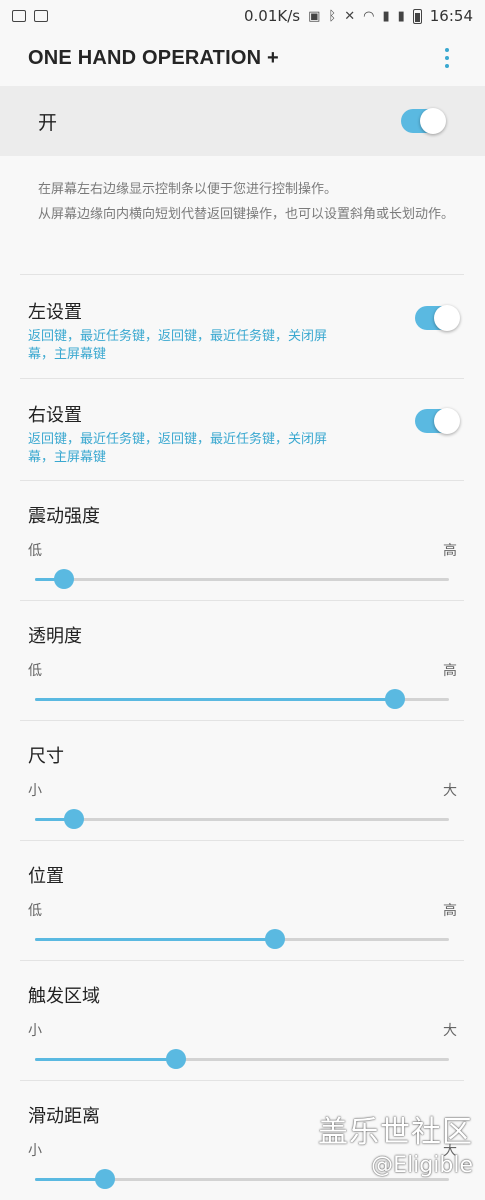 The width and height of the screenshot is (485, 1200). Describe the element at coordinates (19, 16) in the screenshot. I see `gallery-notification-icon` at that location.